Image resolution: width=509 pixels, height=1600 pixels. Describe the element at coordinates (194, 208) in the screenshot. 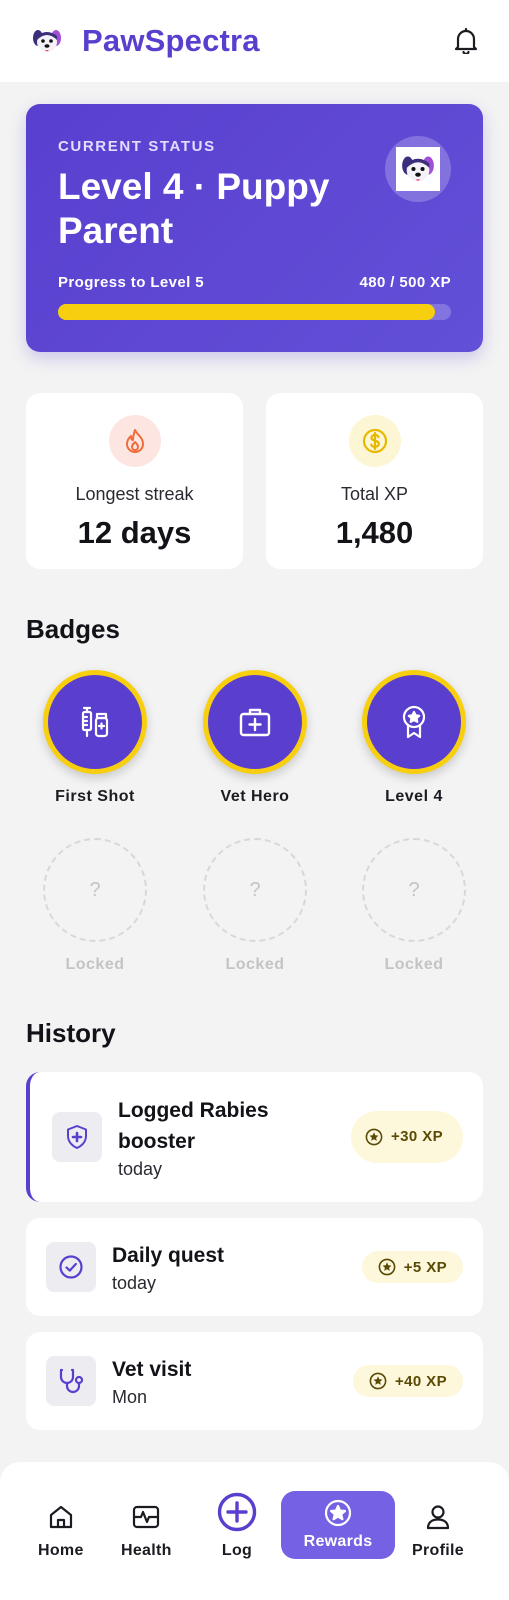

I see `status-title: Level 4 · Puppy Parent` at that location.